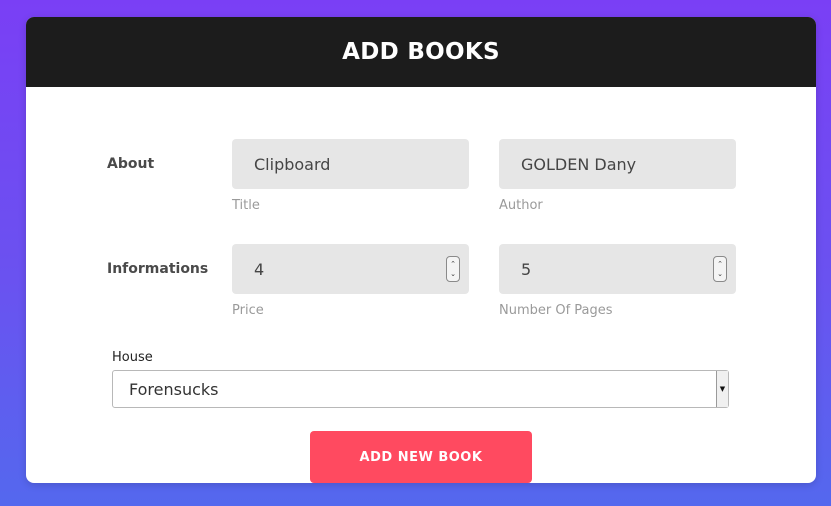 Image resolution: width=831 pixels, height=506 pixels. I want to click on pages-help-text: Number Of Pages, so click(556, 310).